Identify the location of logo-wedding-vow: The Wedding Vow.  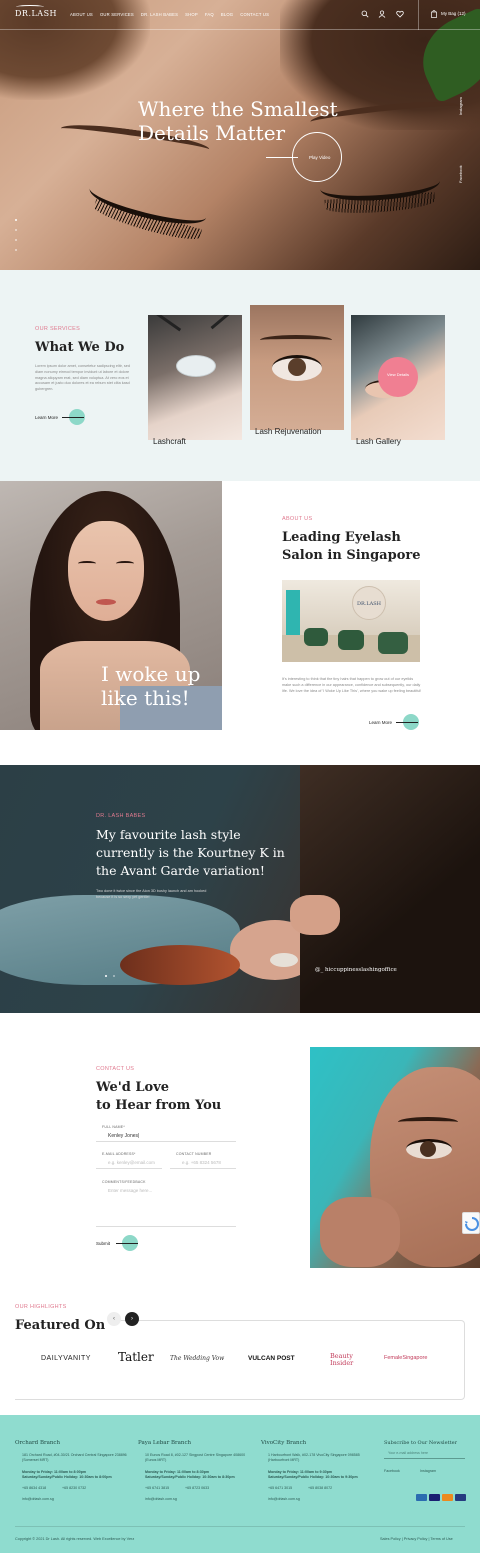
(197, 1358).